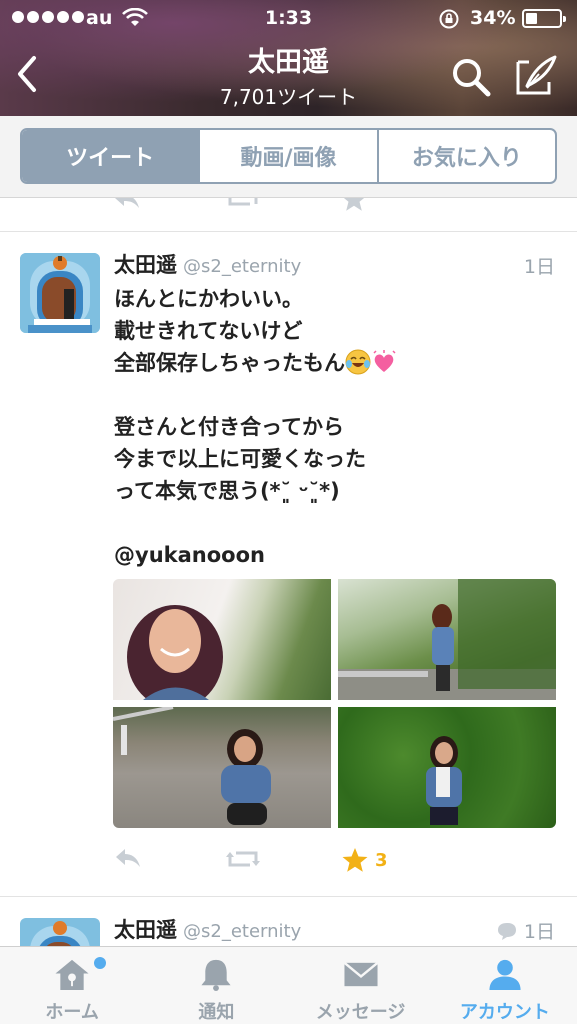  I want to click on favorite-button: 3, so click(364, 860).